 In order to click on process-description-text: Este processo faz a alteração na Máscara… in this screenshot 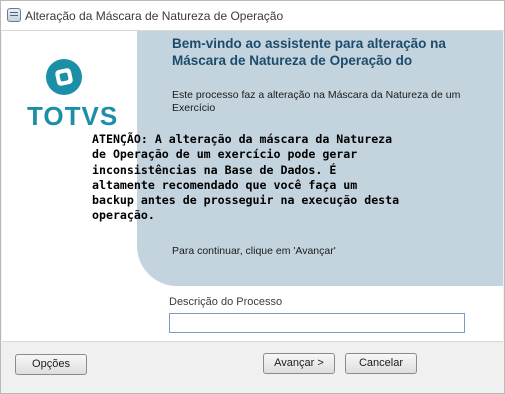, I will do `click(316, 101)`.